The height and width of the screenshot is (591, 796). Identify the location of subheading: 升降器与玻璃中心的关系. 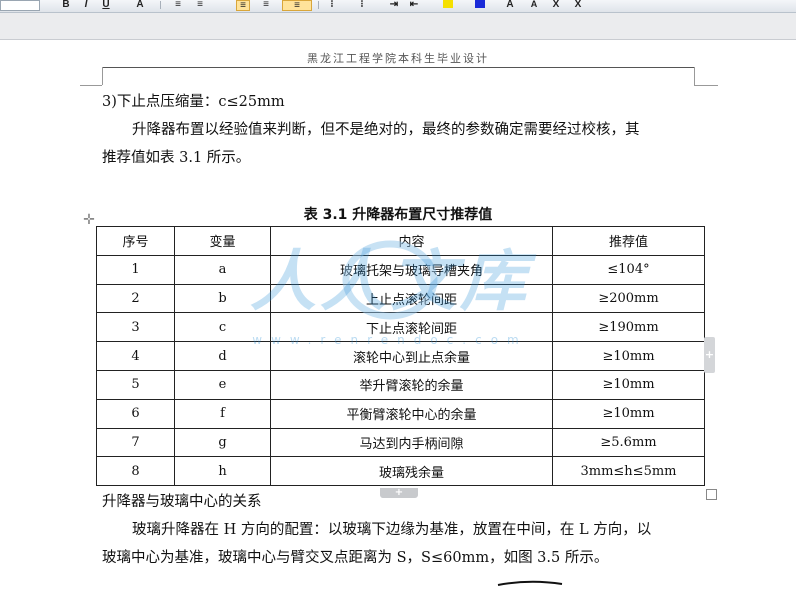
(182, 502).